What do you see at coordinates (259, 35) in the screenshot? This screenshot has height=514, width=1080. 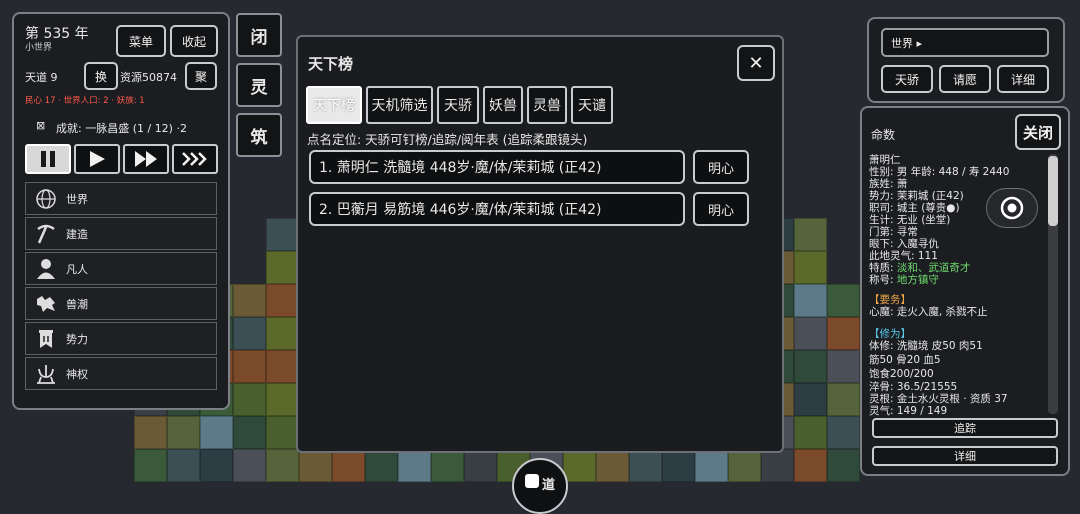 I see `side-button-close: 闭` at bounding box center [259, 35].